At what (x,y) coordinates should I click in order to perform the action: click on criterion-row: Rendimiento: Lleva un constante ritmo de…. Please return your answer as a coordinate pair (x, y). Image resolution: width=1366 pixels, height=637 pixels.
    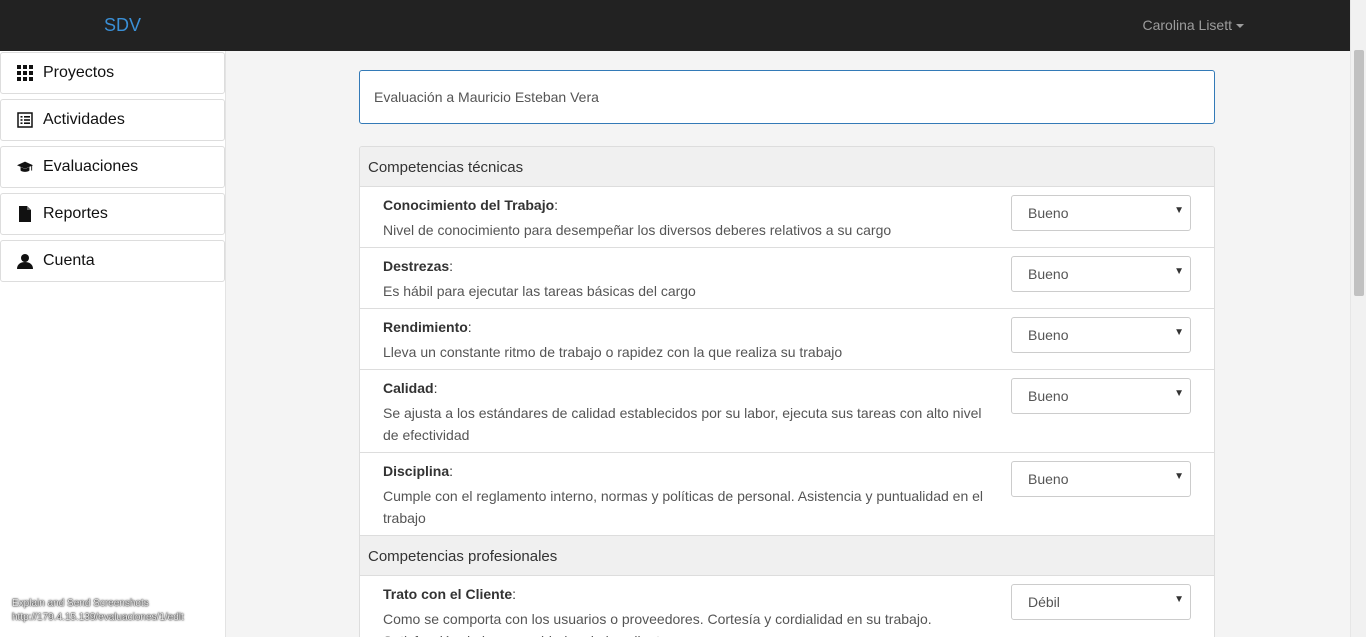
    Looking at the image, I should click on (787, 339).